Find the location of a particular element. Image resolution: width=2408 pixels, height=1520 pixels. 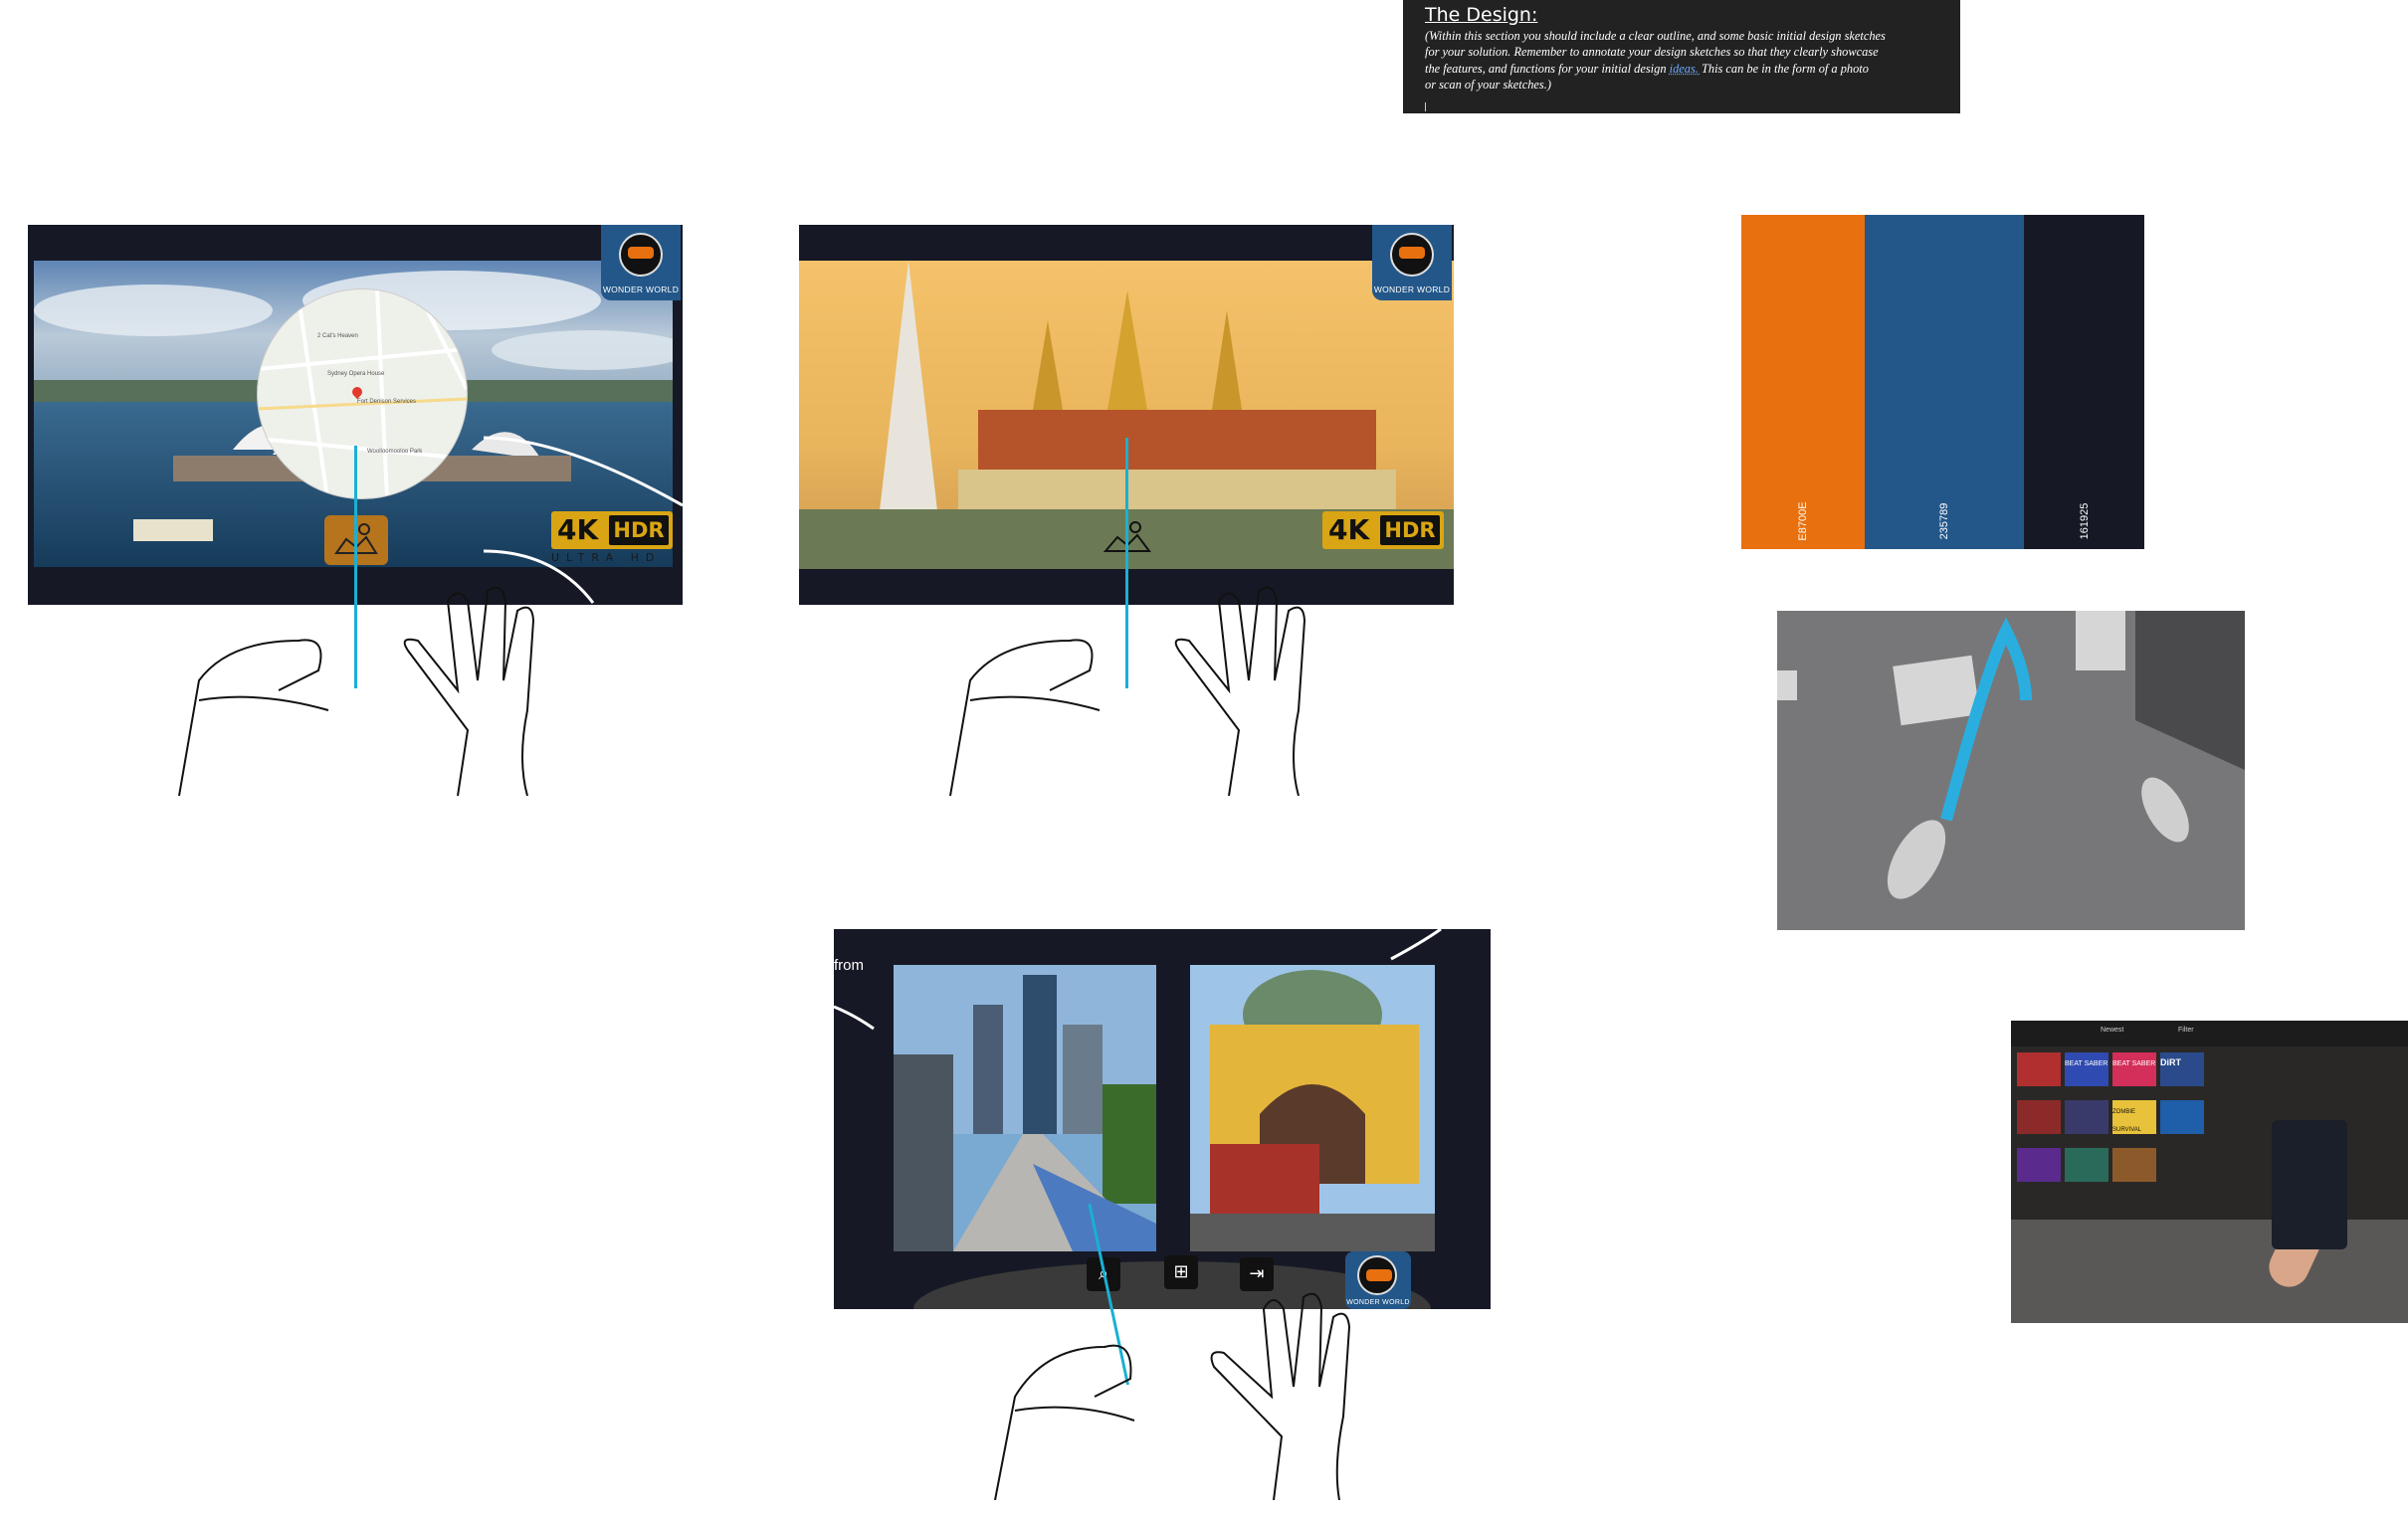

library-menu-item: Filter is located at coordinates (2186, 1030).